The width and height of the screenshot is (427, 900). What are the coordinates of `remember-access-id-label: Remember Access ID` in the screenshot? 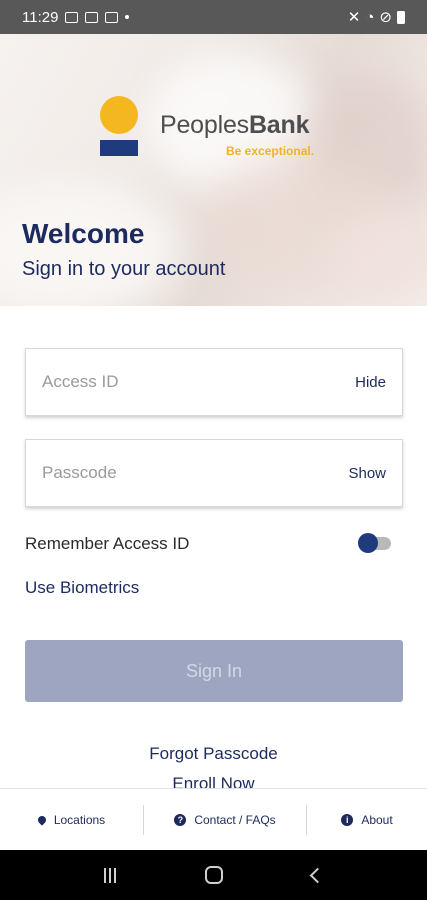 It's located at (107, 543).